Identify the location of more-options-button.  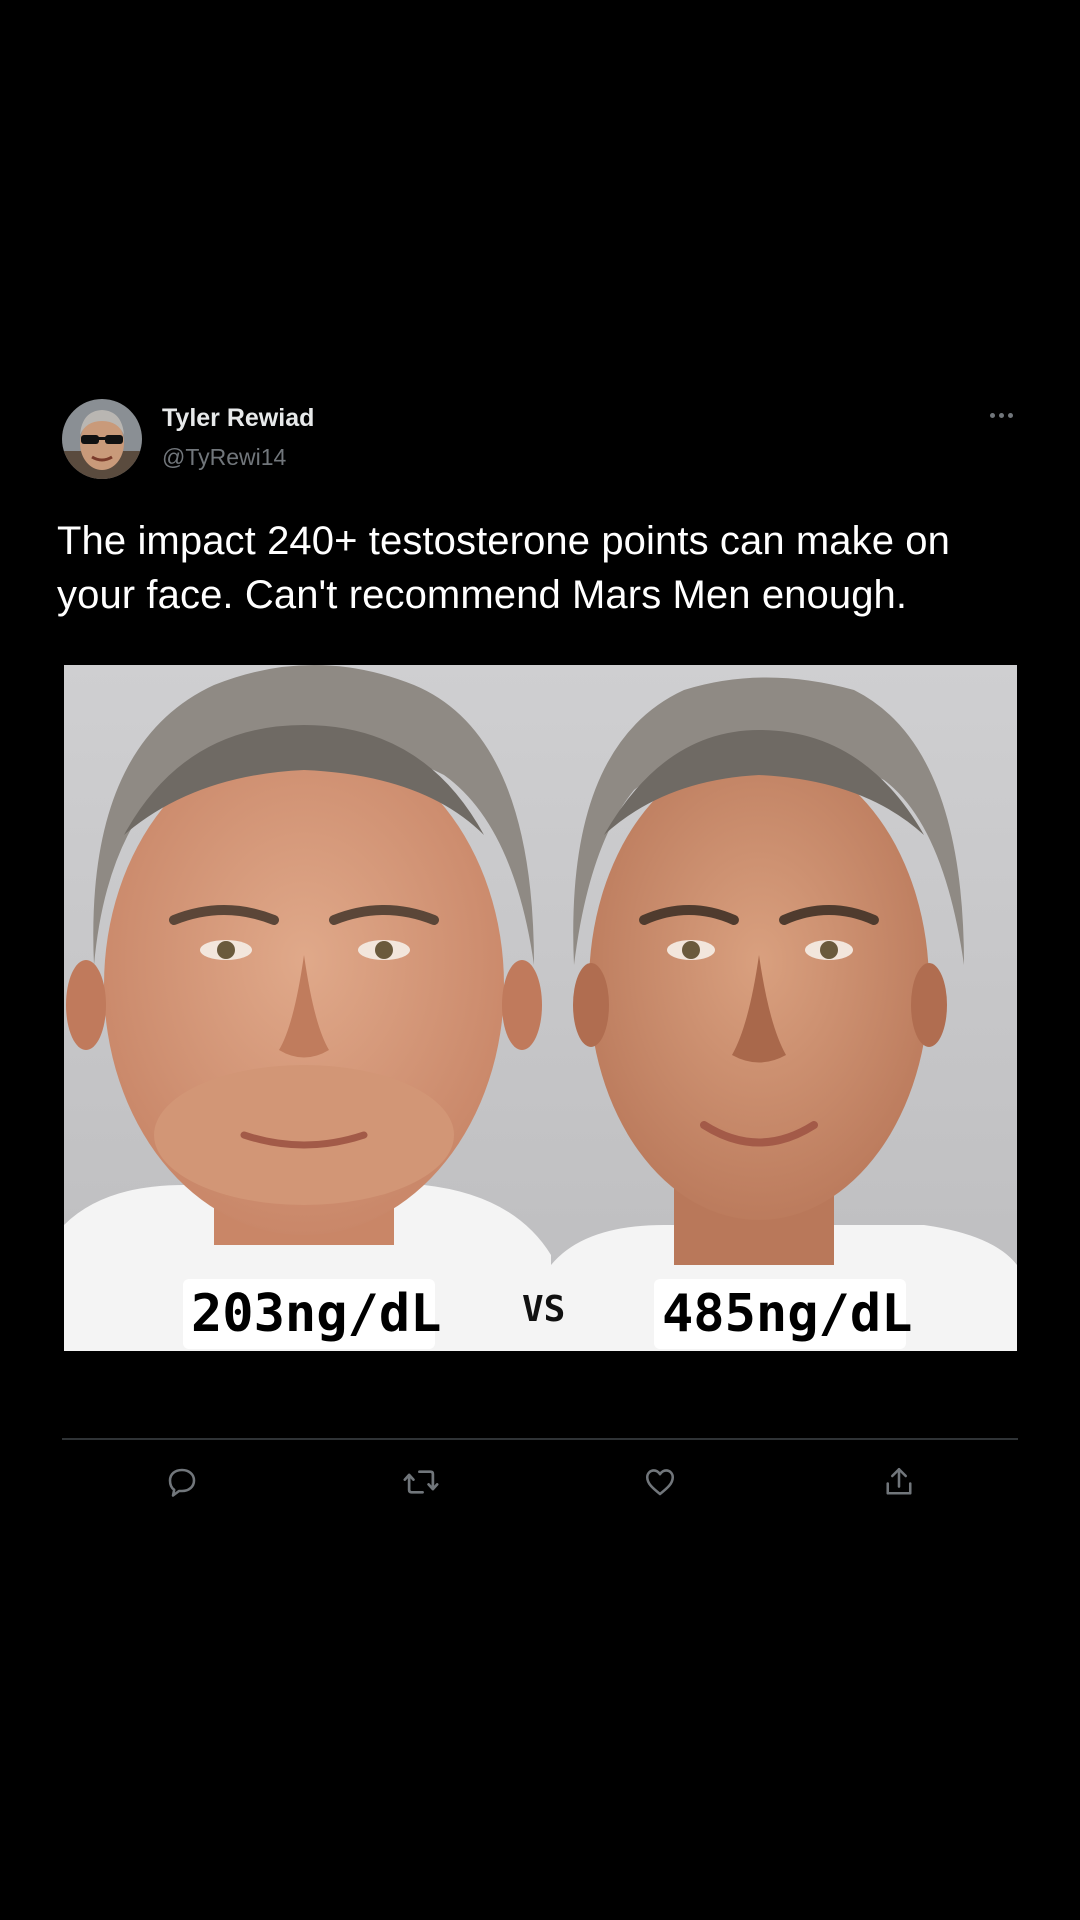
(1001, 415).